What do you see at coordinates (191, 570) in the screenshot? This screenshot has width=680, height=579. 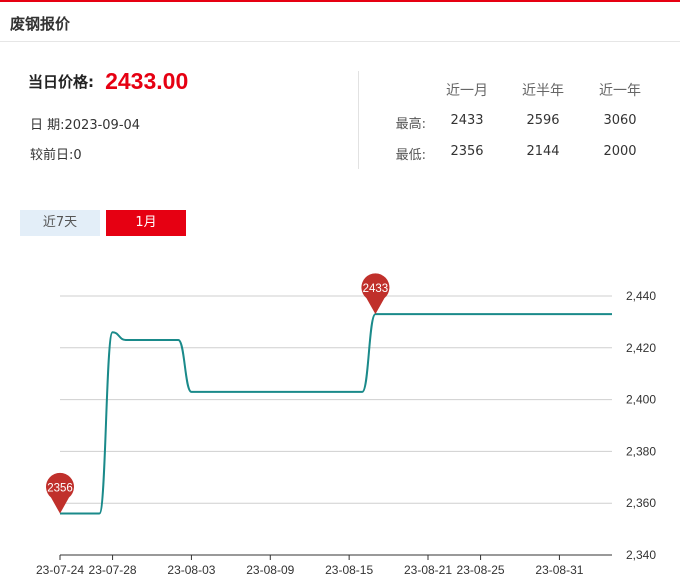 I see `x-tick-label: 23-08-03` at bounding box center [191, 570].